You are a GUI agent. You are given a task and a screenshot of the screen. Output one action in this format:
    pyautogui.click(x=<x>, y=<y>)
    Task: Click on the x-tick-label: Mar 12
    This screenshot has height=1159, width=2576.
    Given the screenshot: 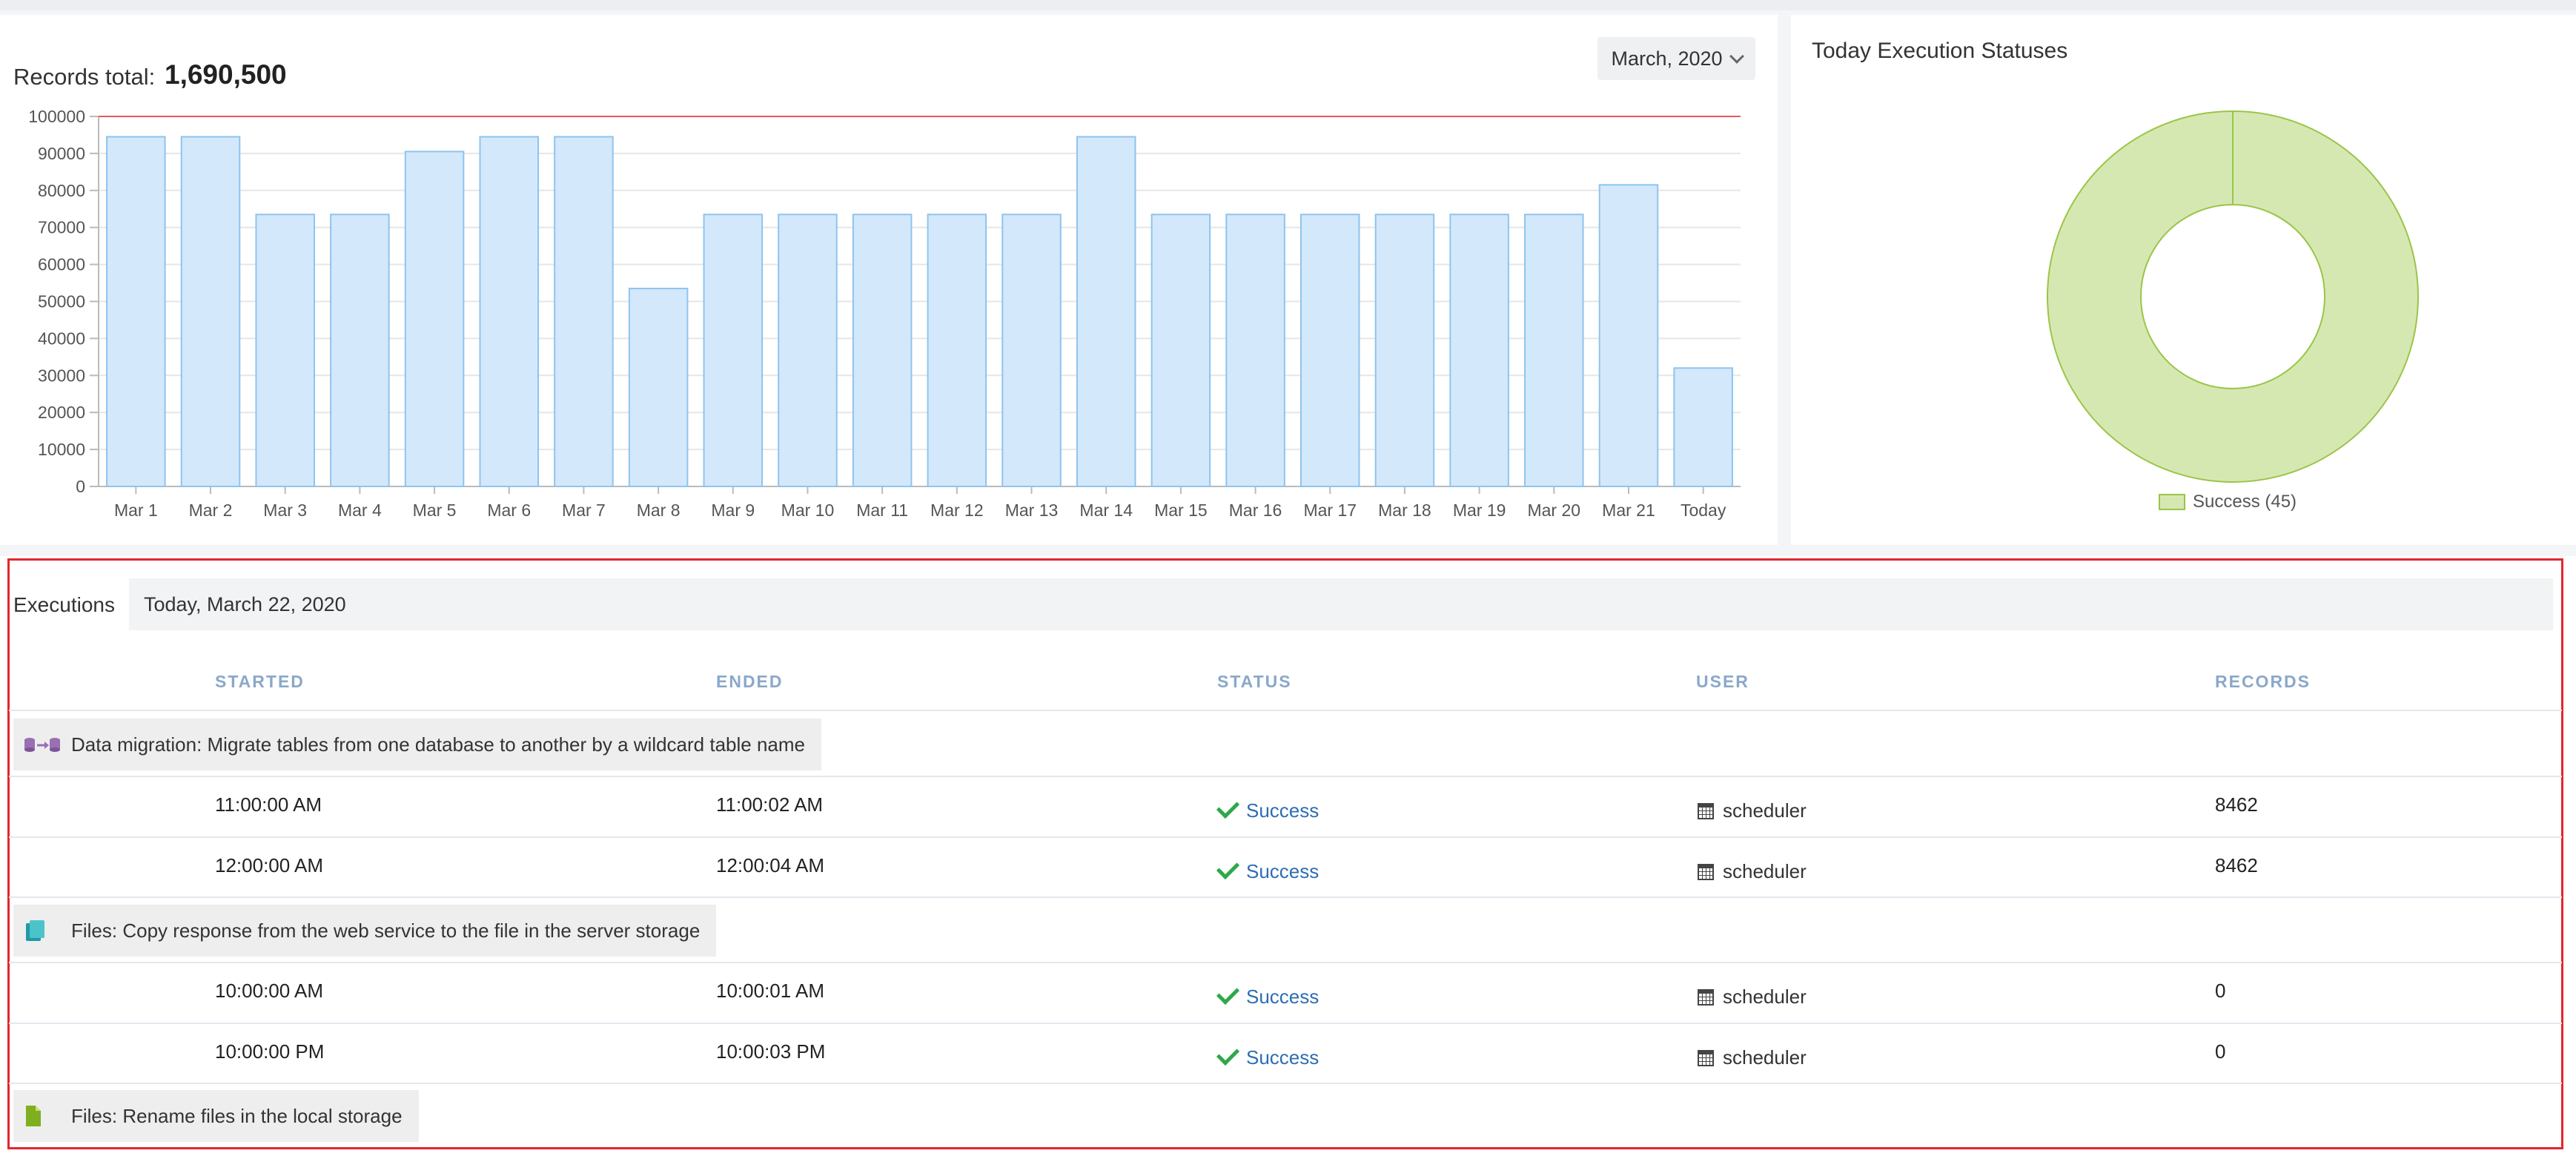 What is the action you would take?
    pyautogui.click(x=957, y=510)
    